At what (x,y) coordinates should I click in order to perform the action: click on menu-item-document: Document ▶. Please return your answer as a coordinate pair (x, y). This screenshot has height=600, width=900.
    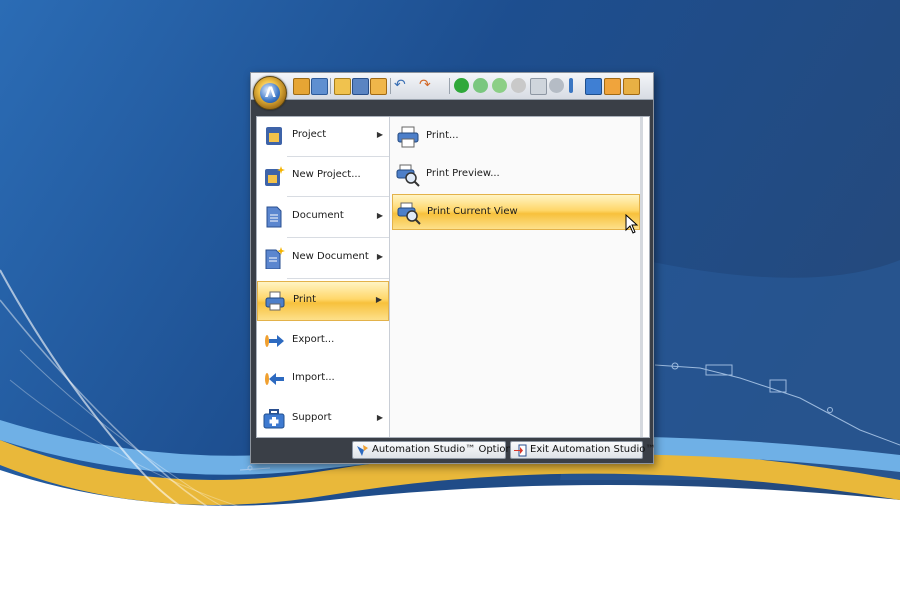
    Looking at the image, I should click on (323, 218).